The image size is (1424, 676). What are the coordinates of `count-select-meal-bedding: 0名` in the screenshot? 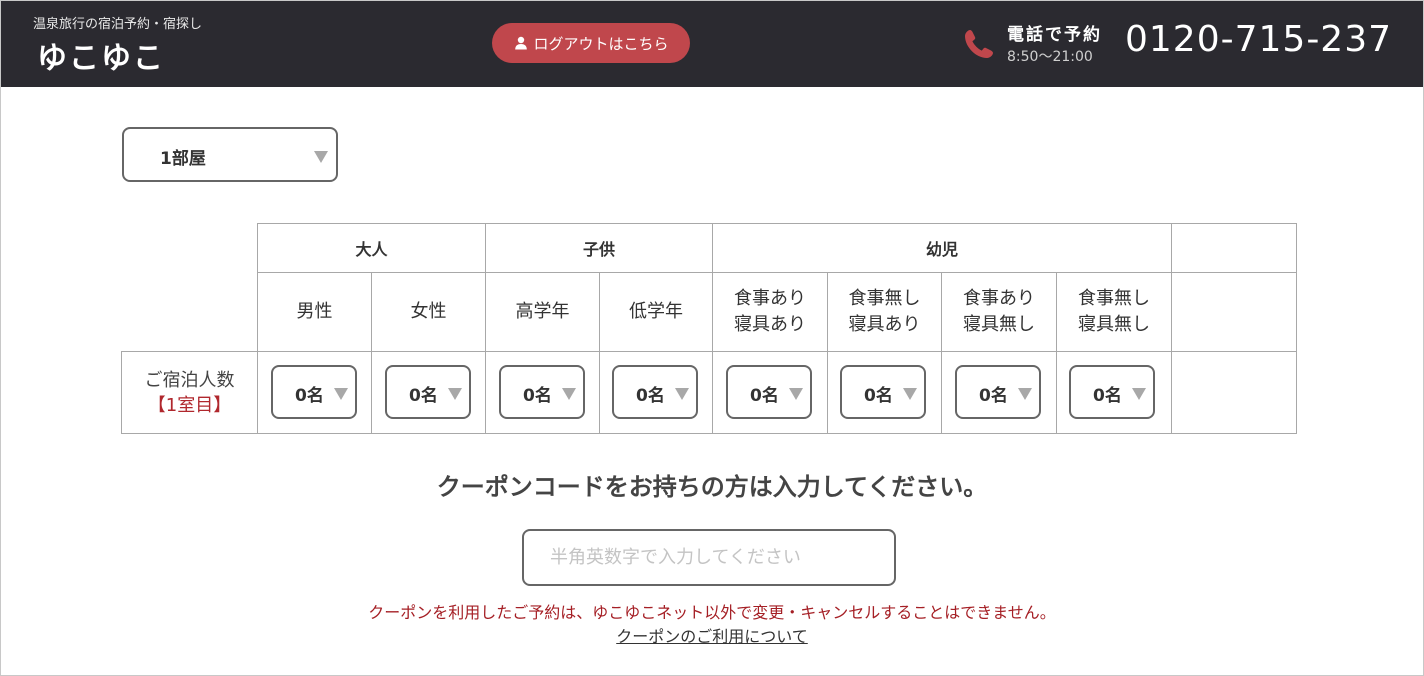 It's located at (769, 392).